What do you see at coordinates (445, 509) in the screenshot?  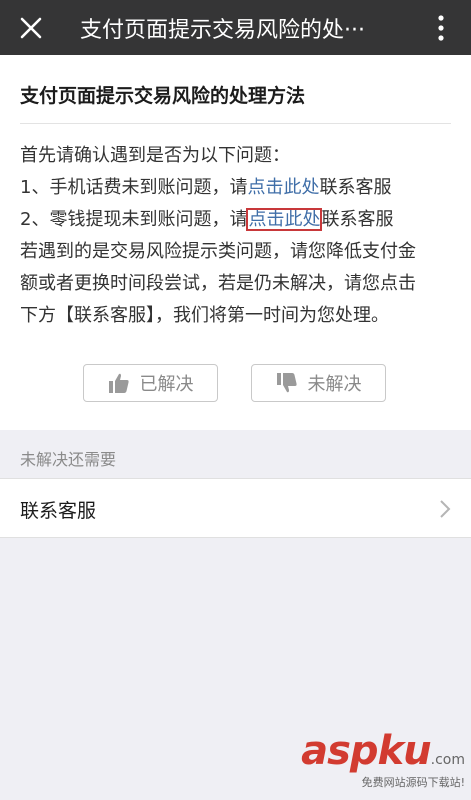 I see `chevron-right-icon` at bounding box center [445, 509].